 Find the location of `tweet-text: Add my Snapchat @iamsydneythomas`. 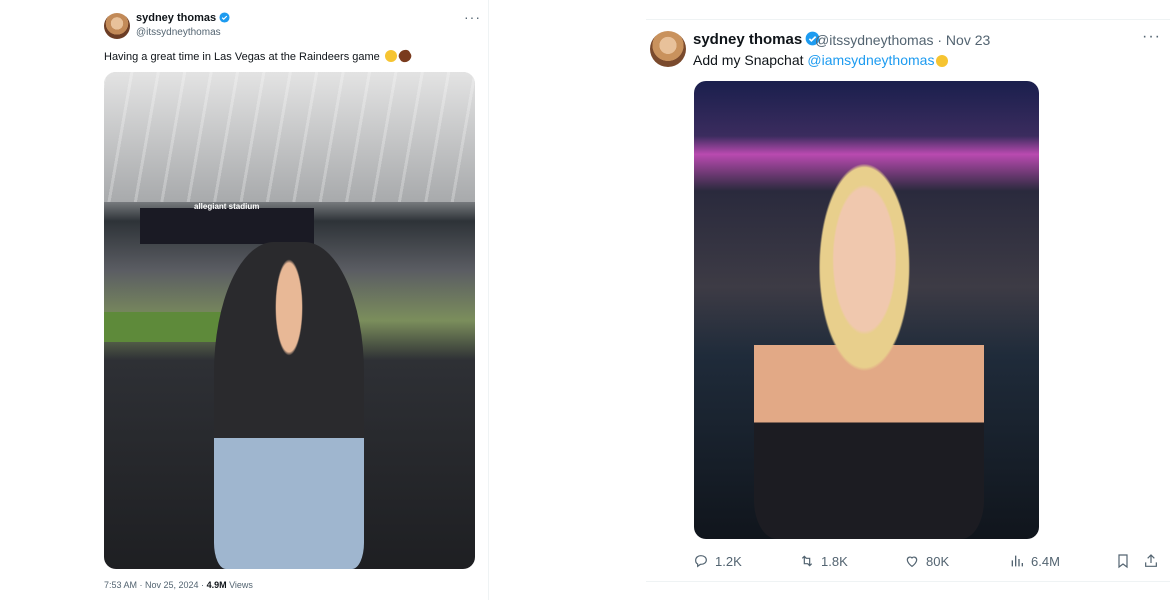

tweet-text: Add my Snapchat @iamsydneythomas is located at coordinates (821, 60).